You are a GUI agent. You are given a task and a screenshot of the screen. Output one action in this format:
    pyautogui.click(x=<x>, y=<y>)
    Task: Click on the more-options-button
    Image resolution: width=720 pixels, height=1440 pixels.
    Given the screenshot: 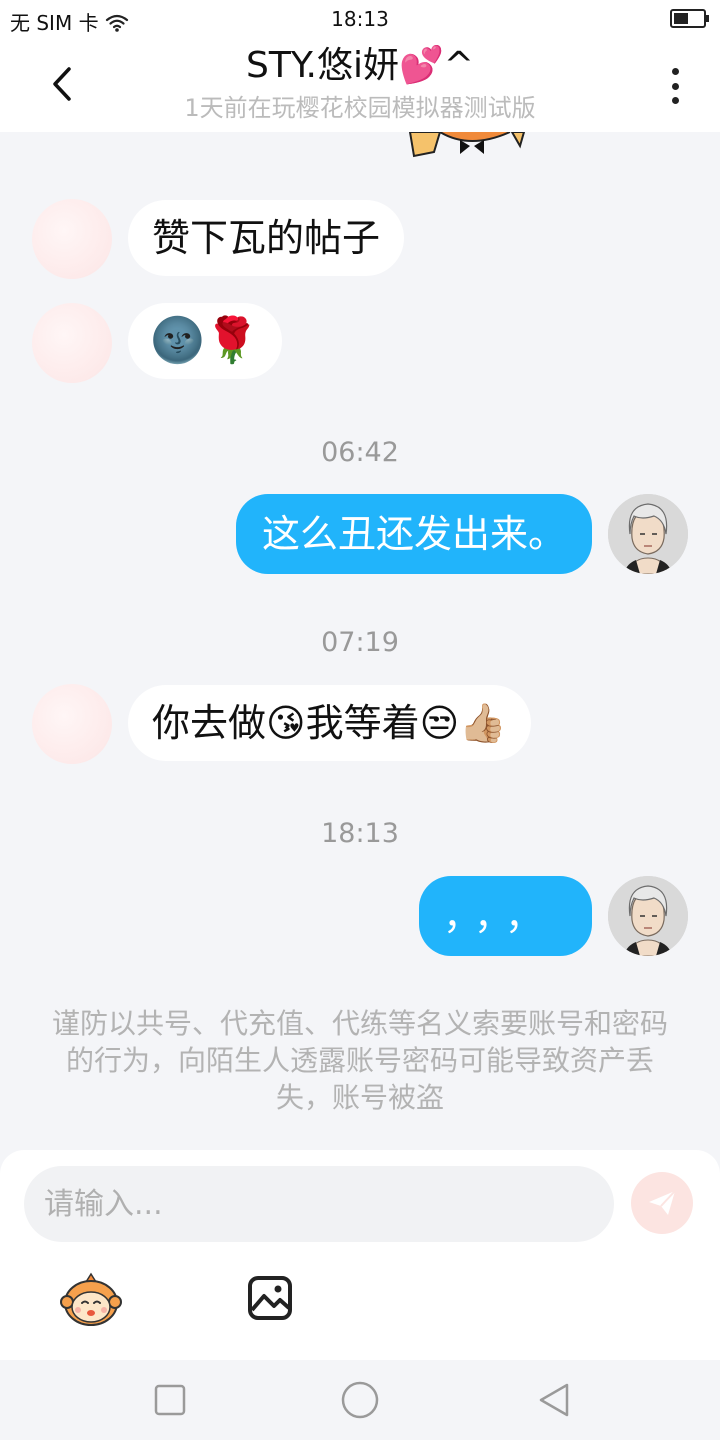 What is the action you would take?
    pyautogui.click(x=675, y=86)
    